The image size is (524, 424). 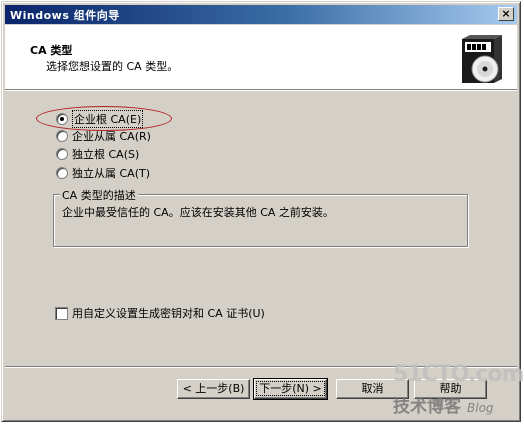 What do you see at coordinates (261, 57) in the screenshot?
I see `wizard-header: CA 类型 选择您想设置的 CA 类型。` at bounding box center [261, 57].